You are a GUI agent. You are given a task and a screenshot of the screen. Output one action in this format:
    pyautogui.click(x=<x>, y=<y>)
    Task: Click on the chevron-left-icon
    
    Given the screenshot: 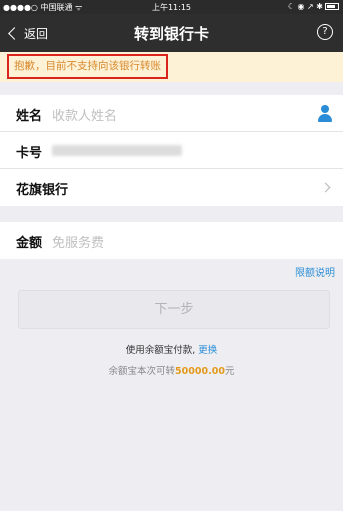 What is the action you would take?
    pyautogui.click(x=14, y=33)
    